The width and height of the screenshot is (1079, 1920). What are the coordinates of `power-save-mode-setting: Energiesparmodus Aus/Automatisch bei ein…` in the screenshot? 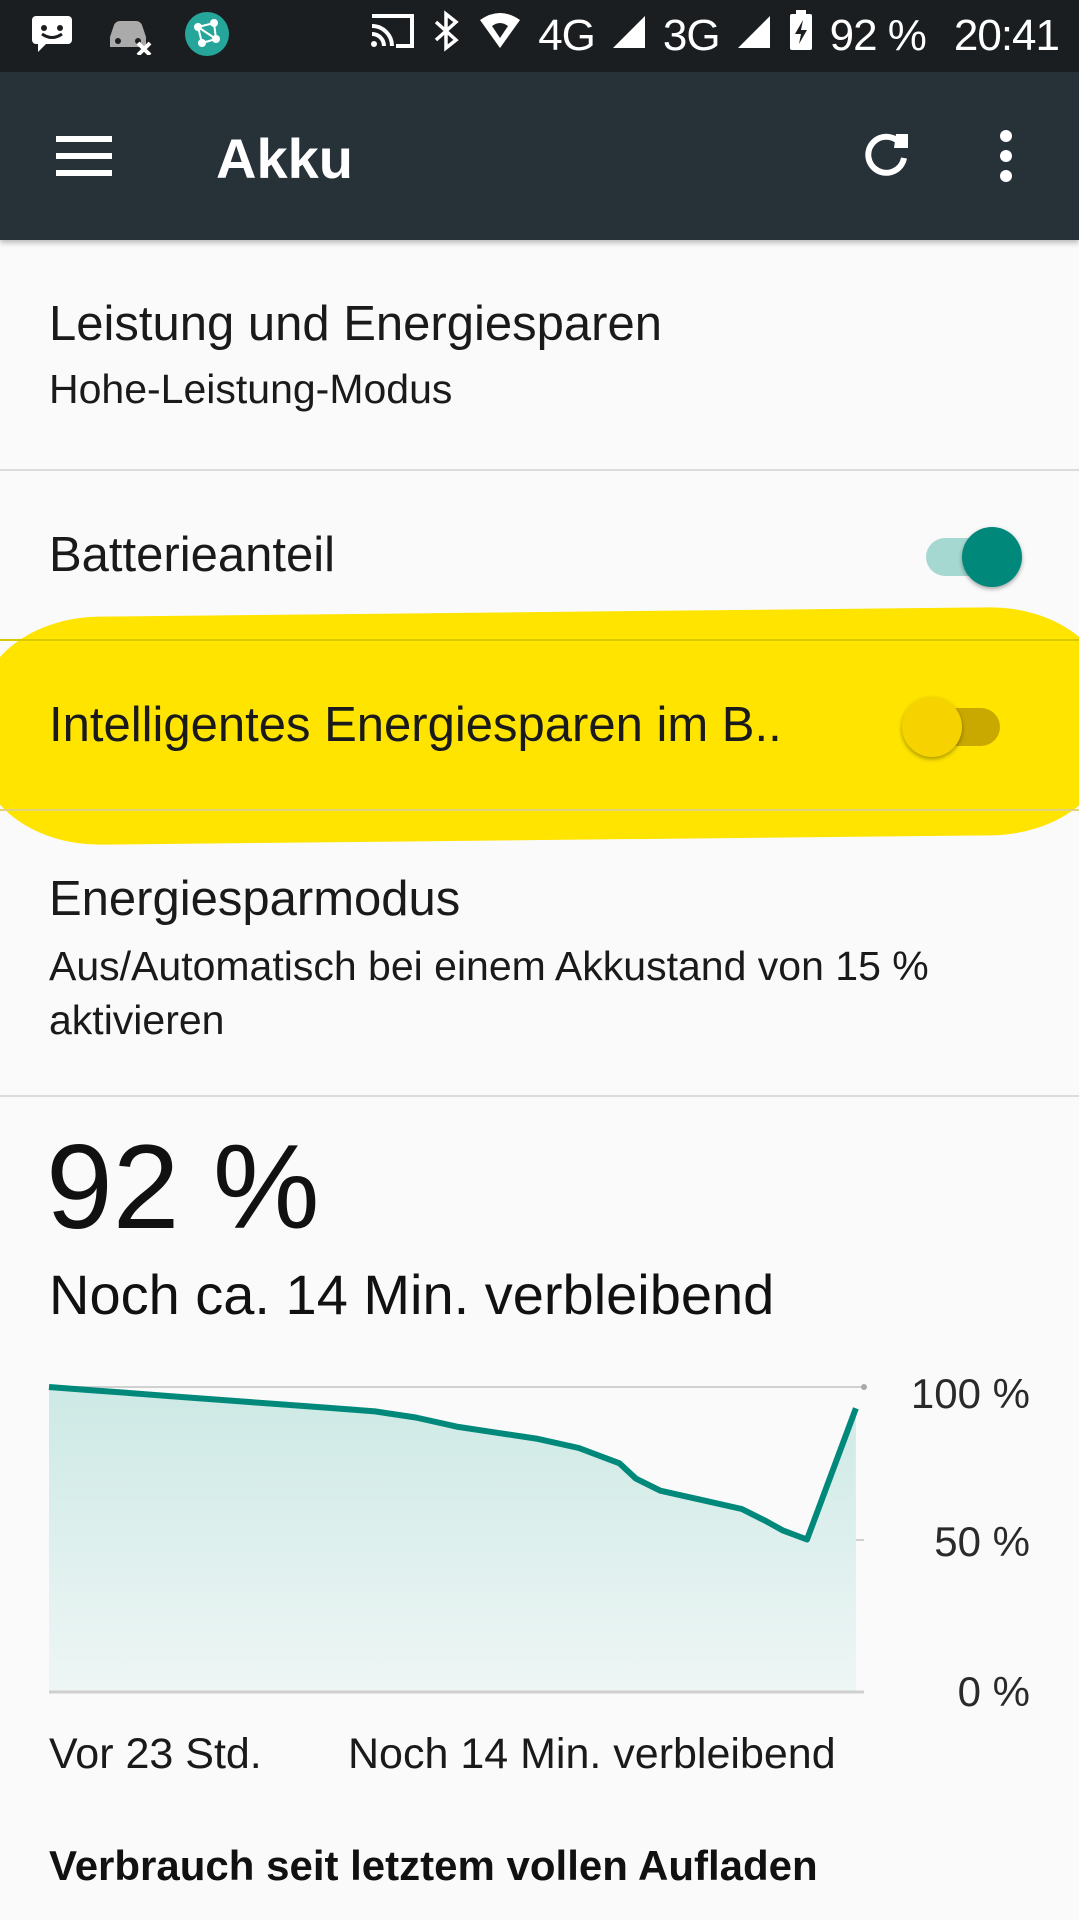 It's located at (539, 953).